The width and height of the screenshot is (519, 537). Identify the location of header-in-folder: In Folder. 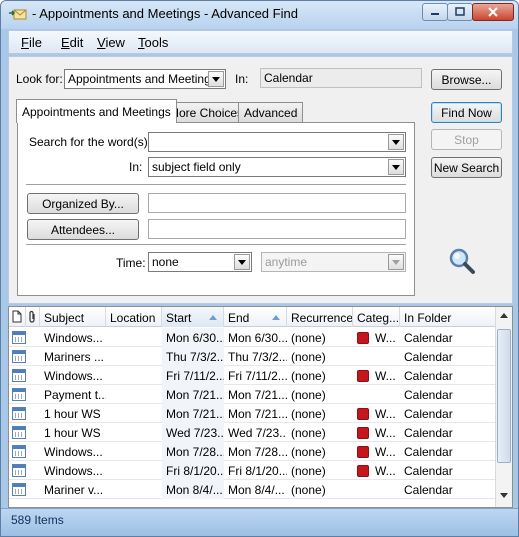
(447, 317).